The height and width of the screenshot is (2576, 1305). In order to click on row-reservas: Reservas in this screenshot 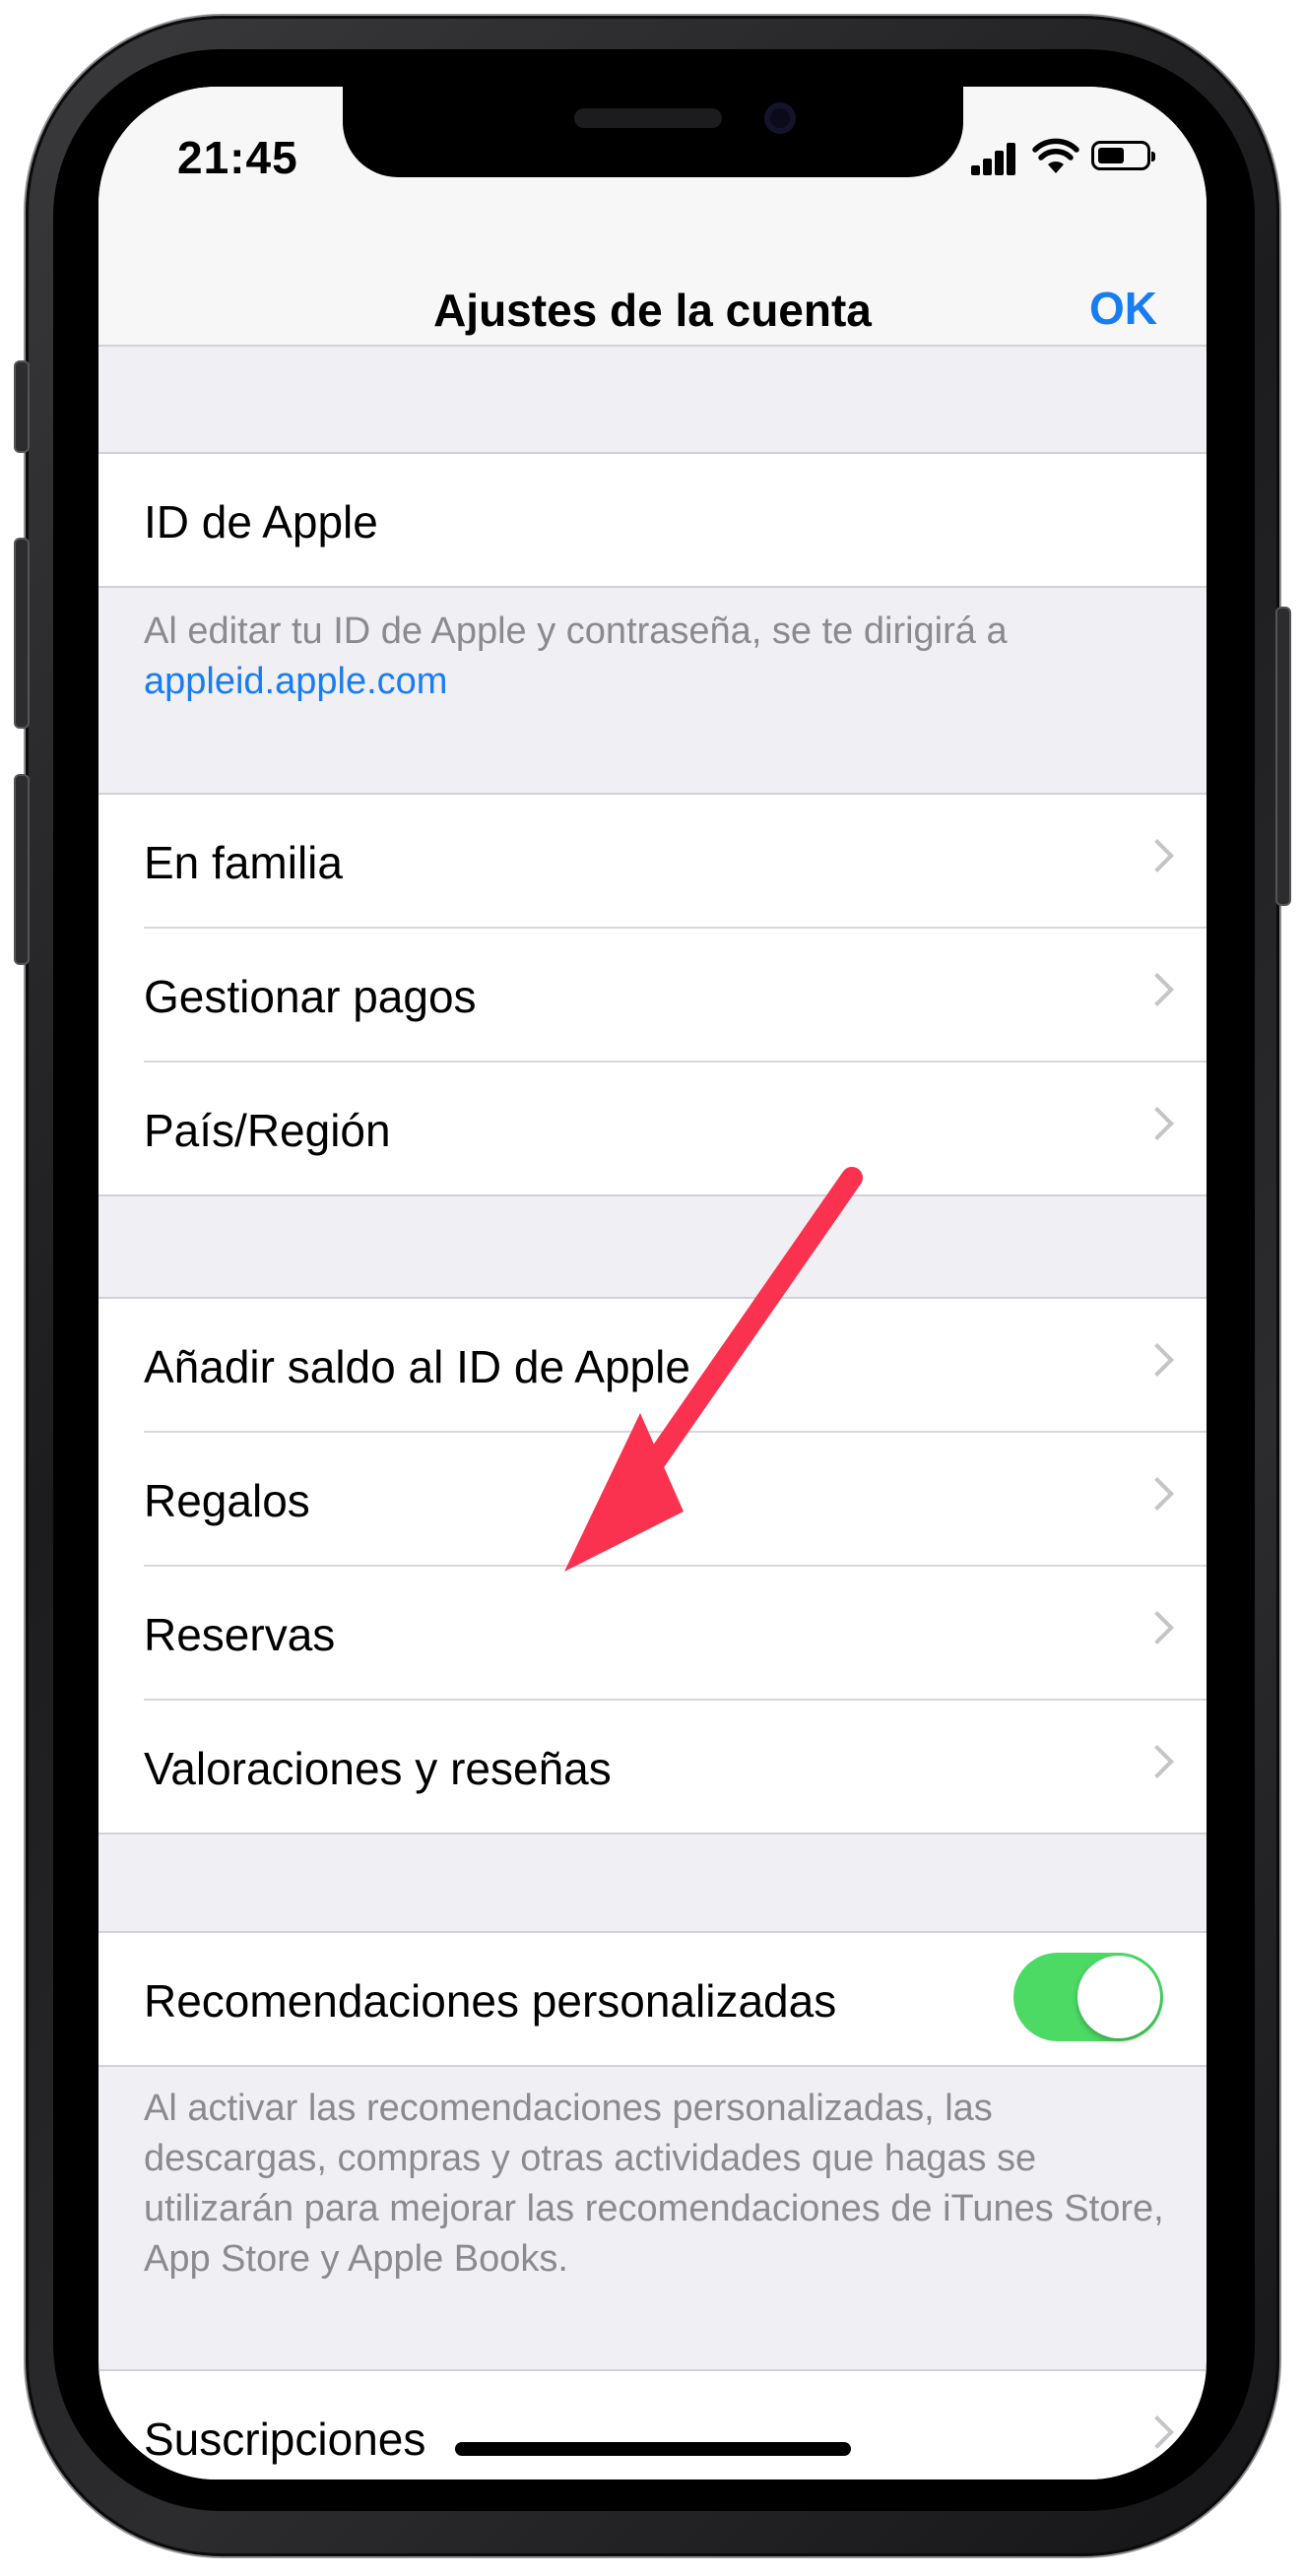, I will do `click(675, 1634)`.